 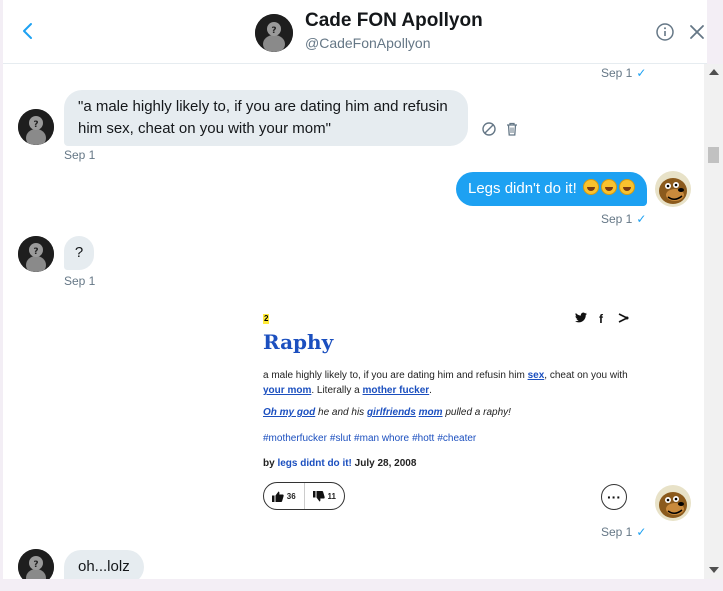 What do you see at coordinates (291, 496) in the screenshot?
I see `upvote-count: 36` at bounding box center [291, 496].